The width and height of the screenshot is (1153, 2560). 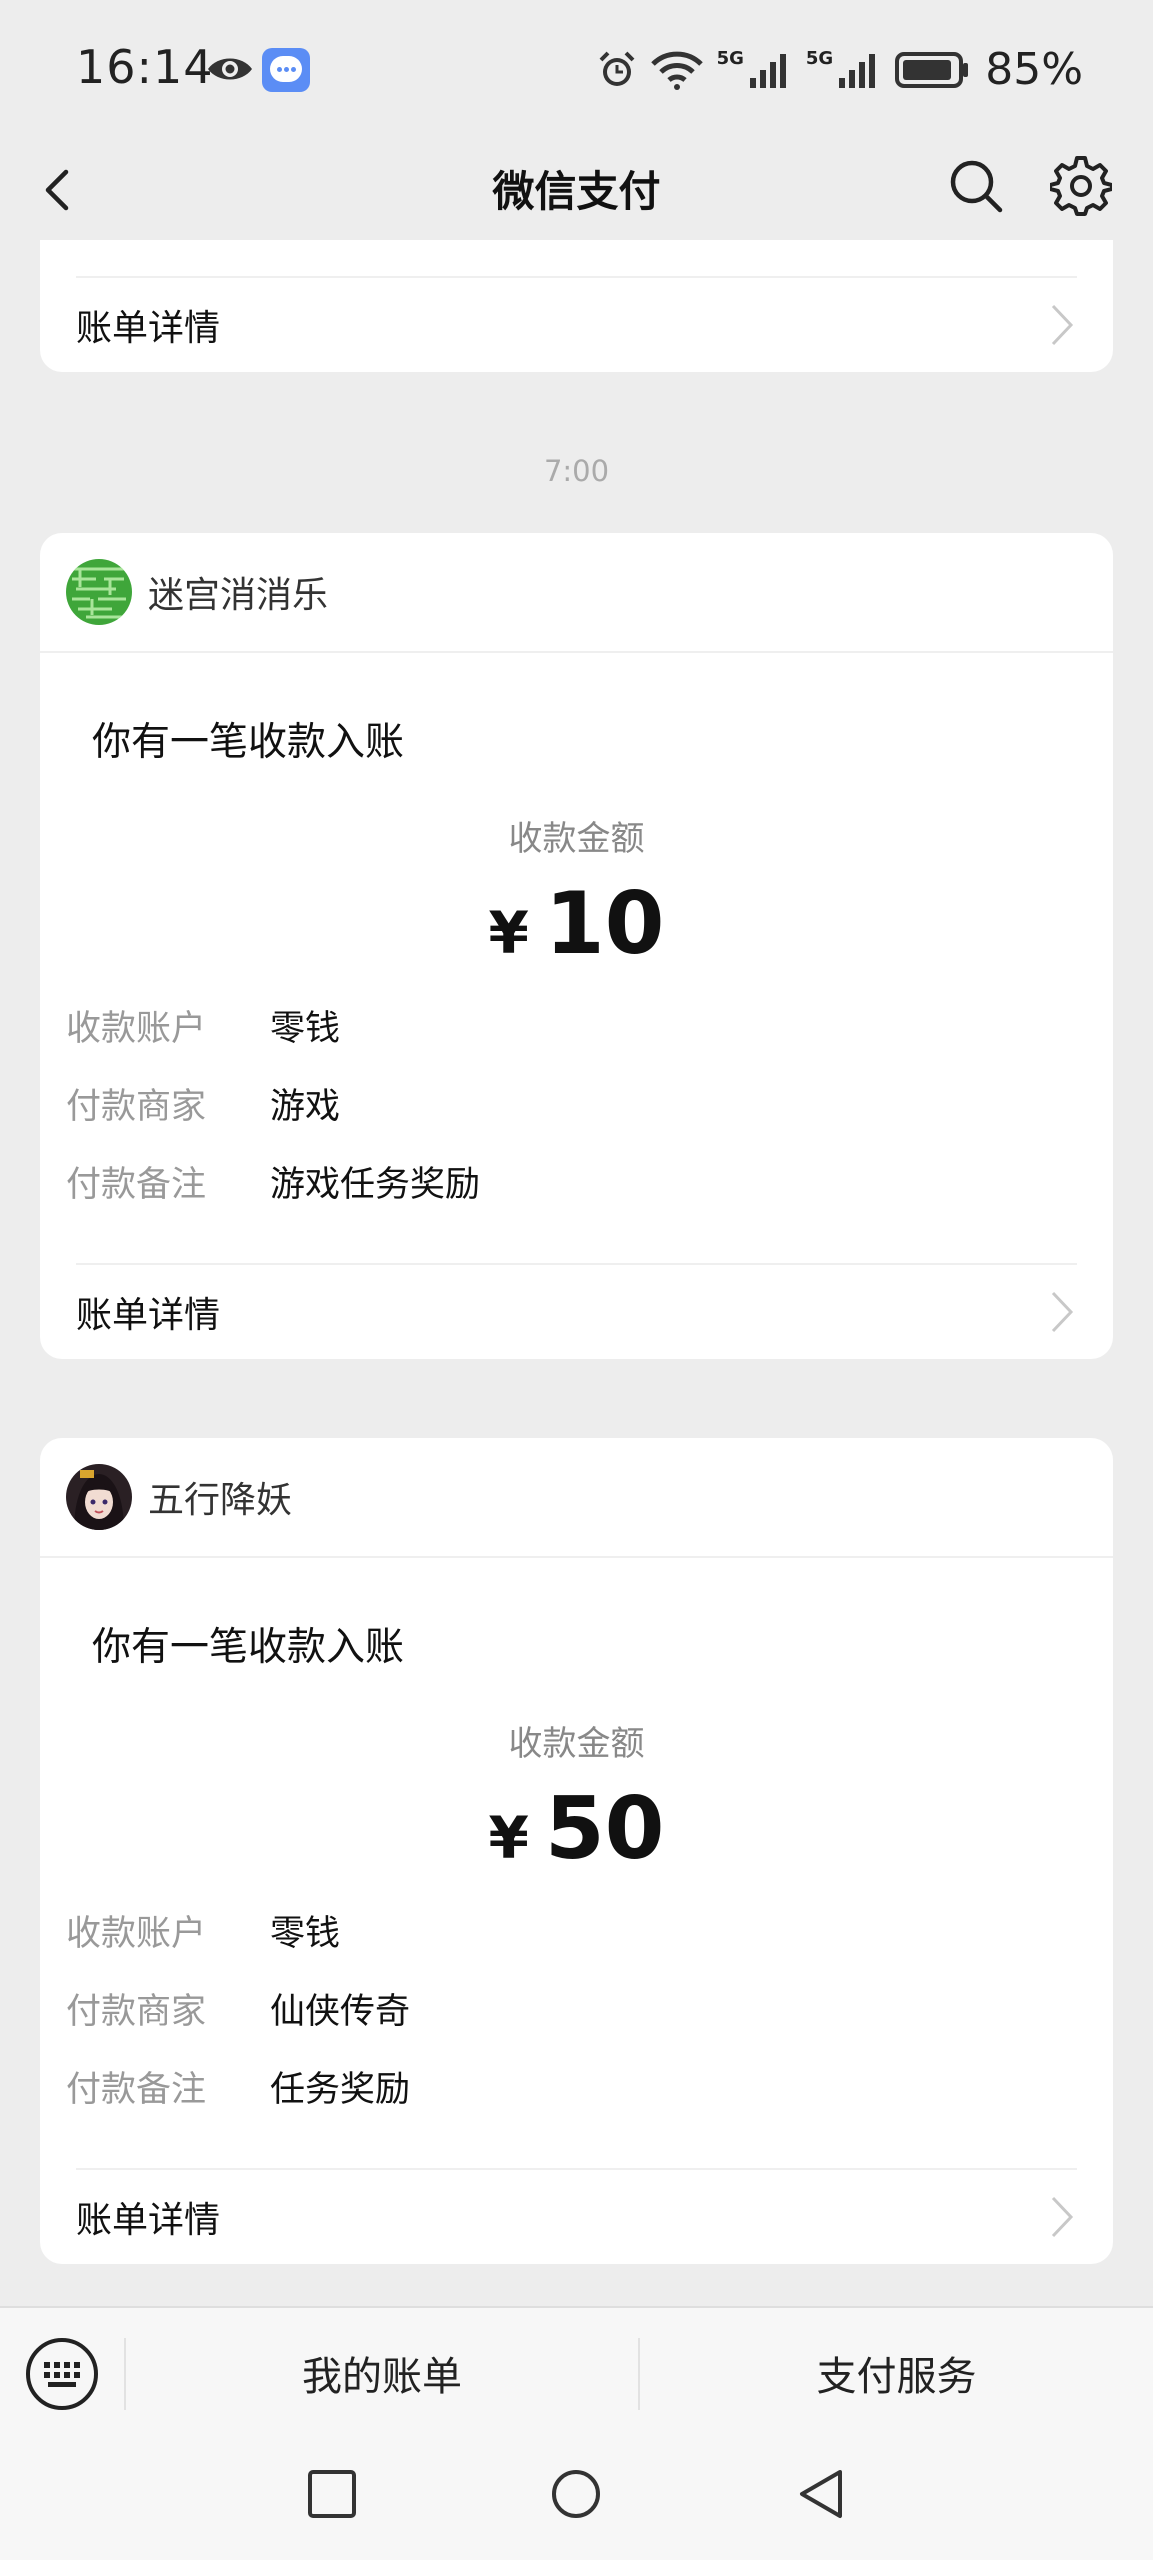 I want to click on info-value: 游戏, so click(x=305, y=1106).